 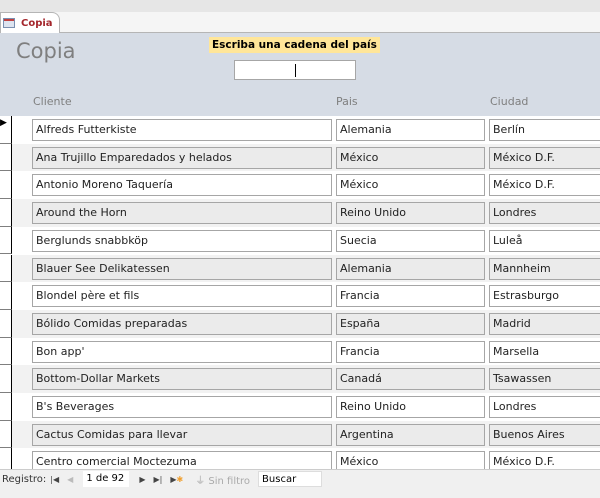 I want to click on table-row: Antonio Moreno Taquería México México D.F., so click(x=300, y=185).